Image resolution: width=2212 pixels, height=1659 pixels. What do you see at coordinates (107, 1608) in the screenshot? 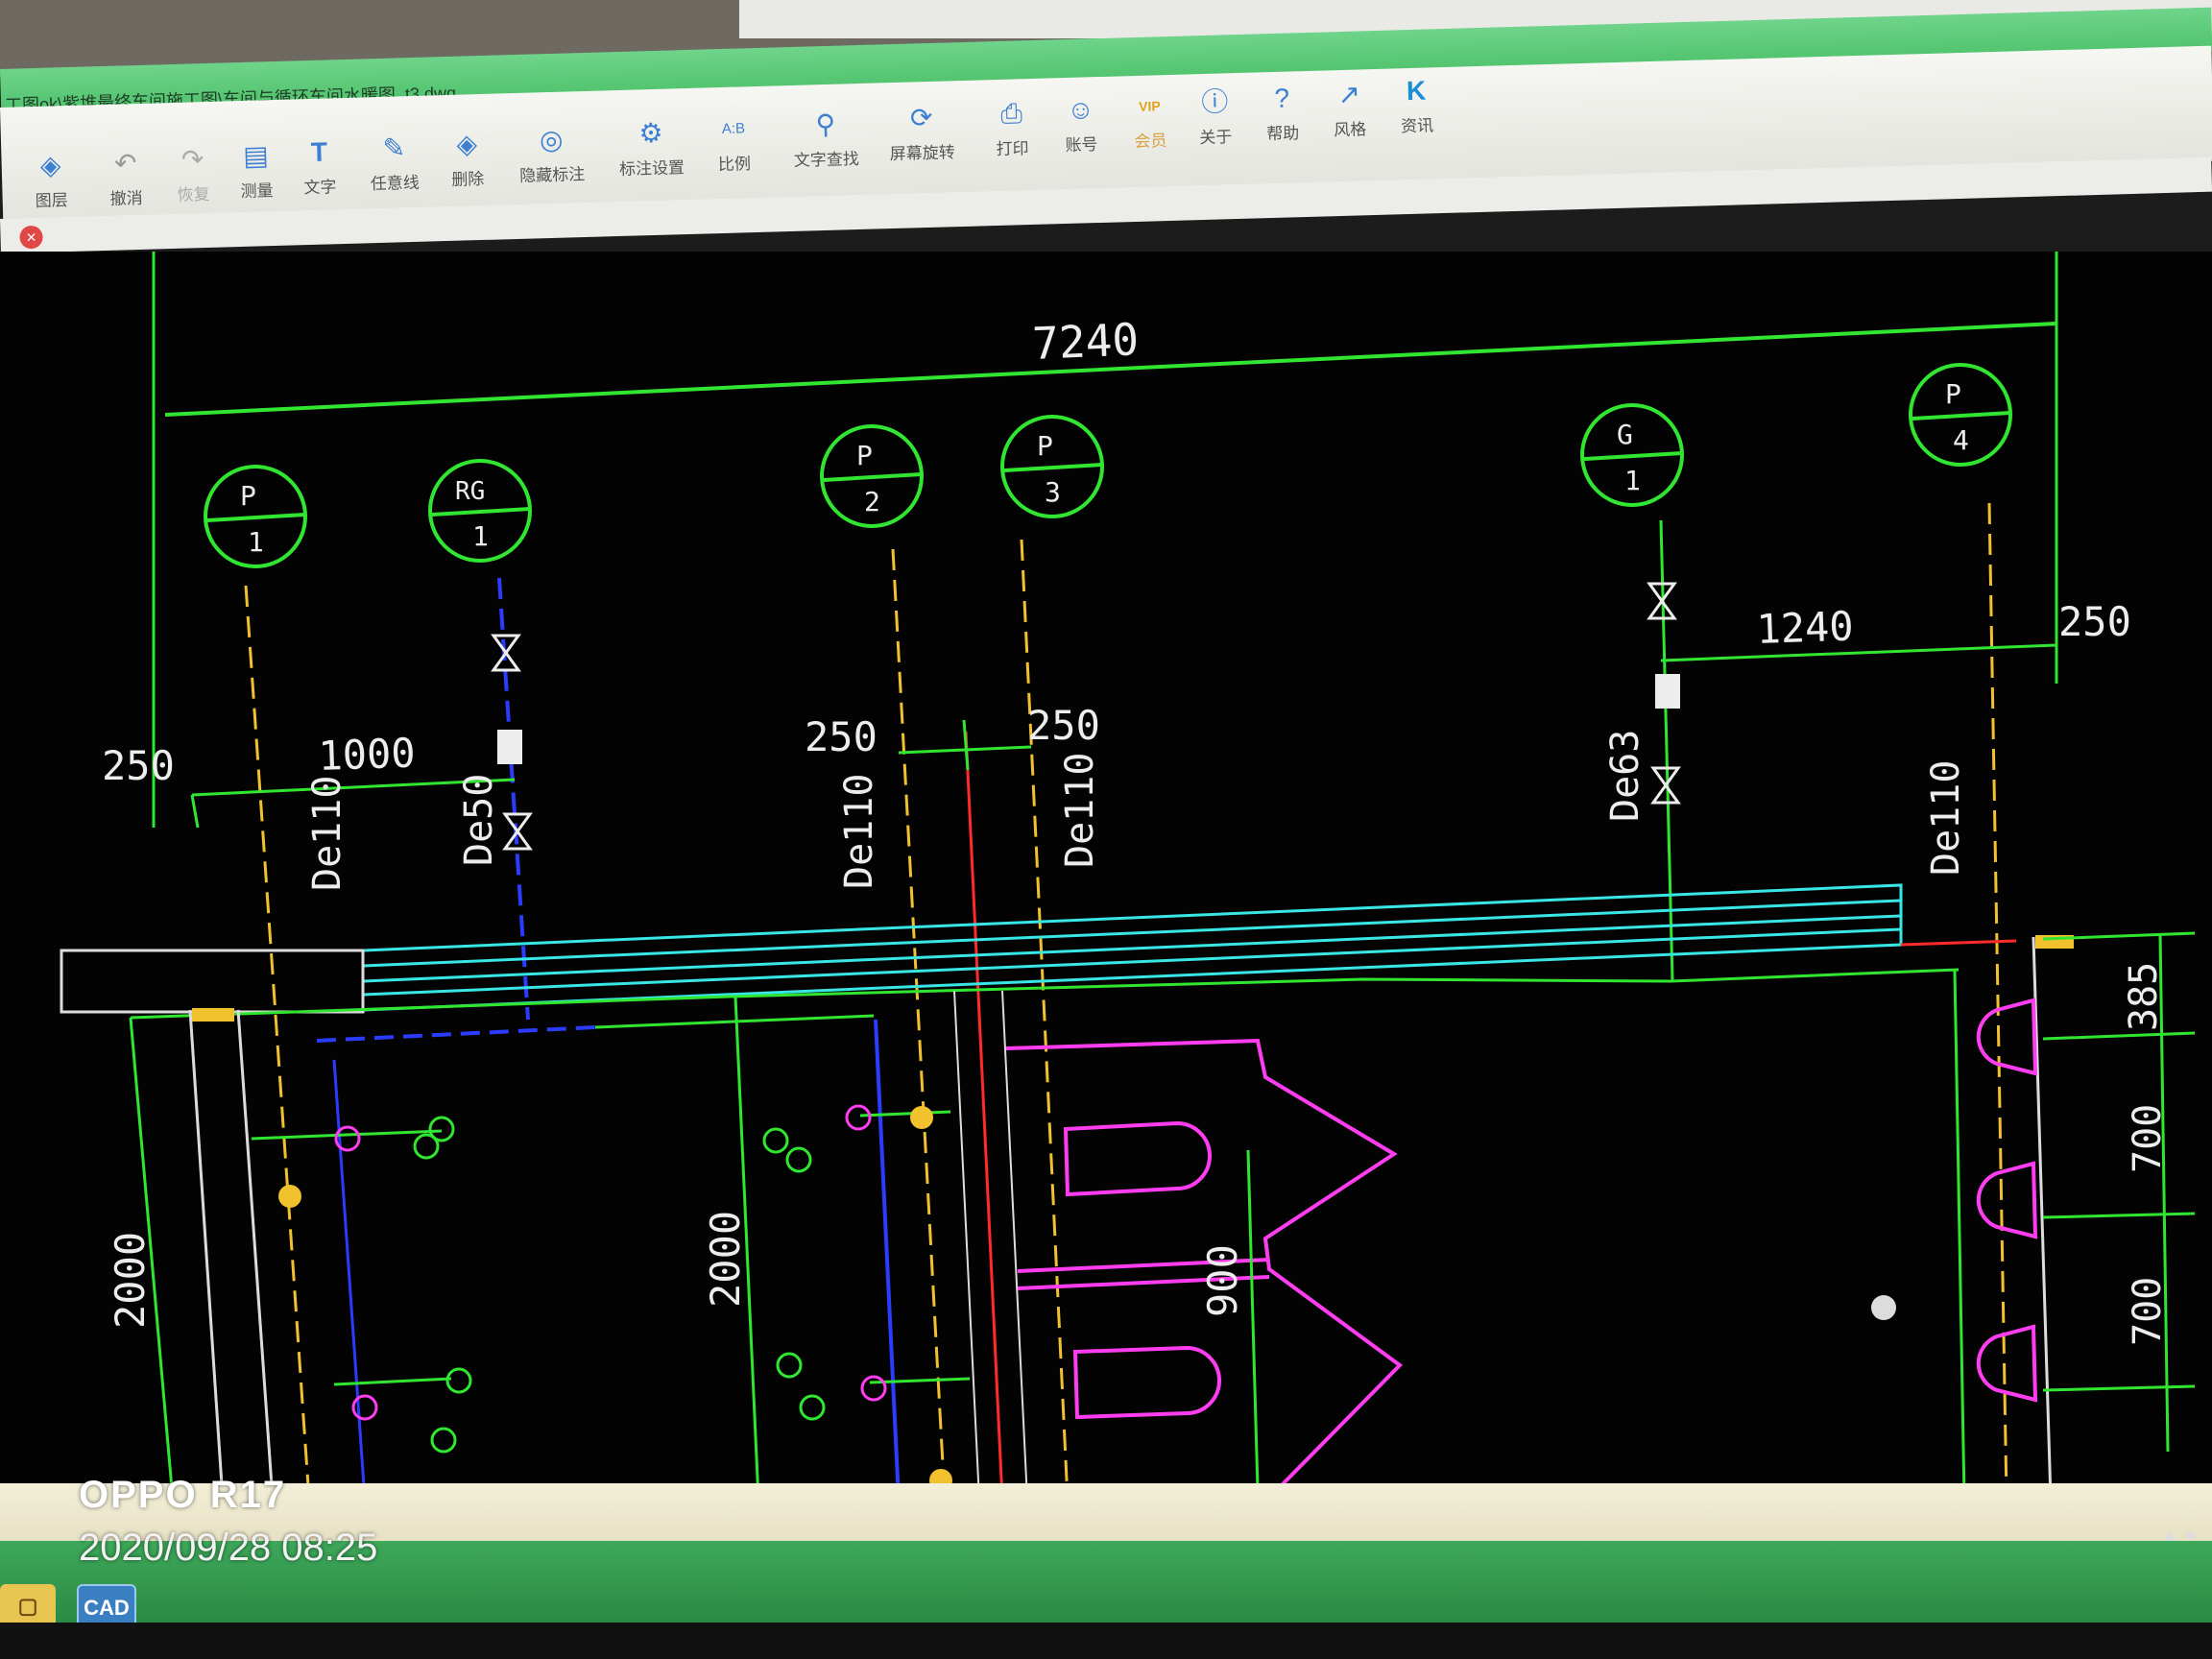
I see `taskbar-cad-label: CAD` at bounding box center [107, 1608].